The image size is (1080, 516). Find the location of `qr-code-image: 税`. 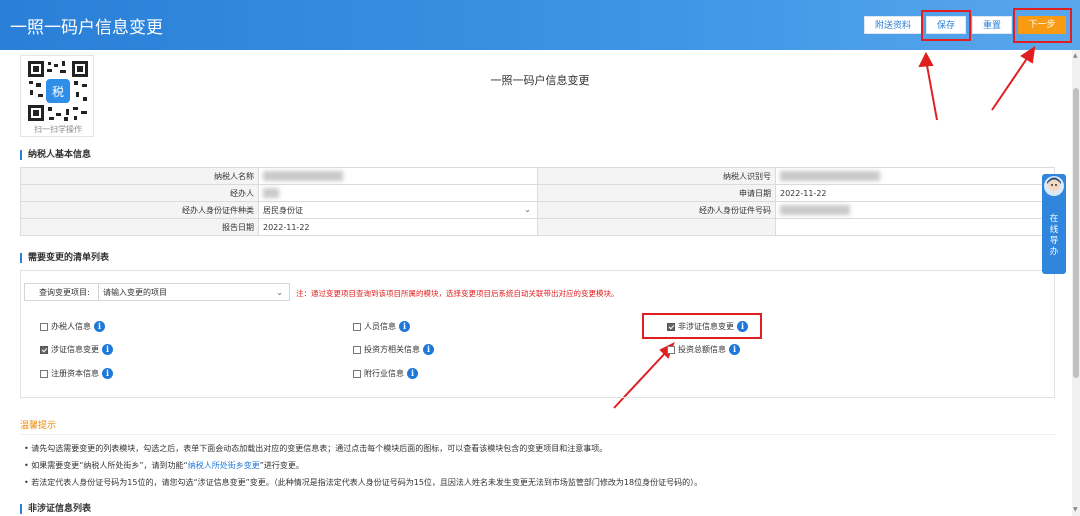

qr-code-image: 税 is located at coordinates (58, 91).